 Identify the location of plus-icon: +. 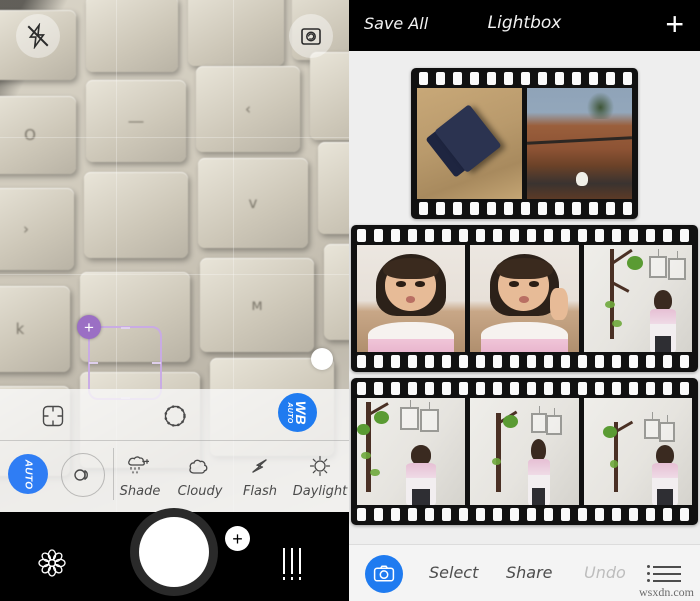
(237, 538).